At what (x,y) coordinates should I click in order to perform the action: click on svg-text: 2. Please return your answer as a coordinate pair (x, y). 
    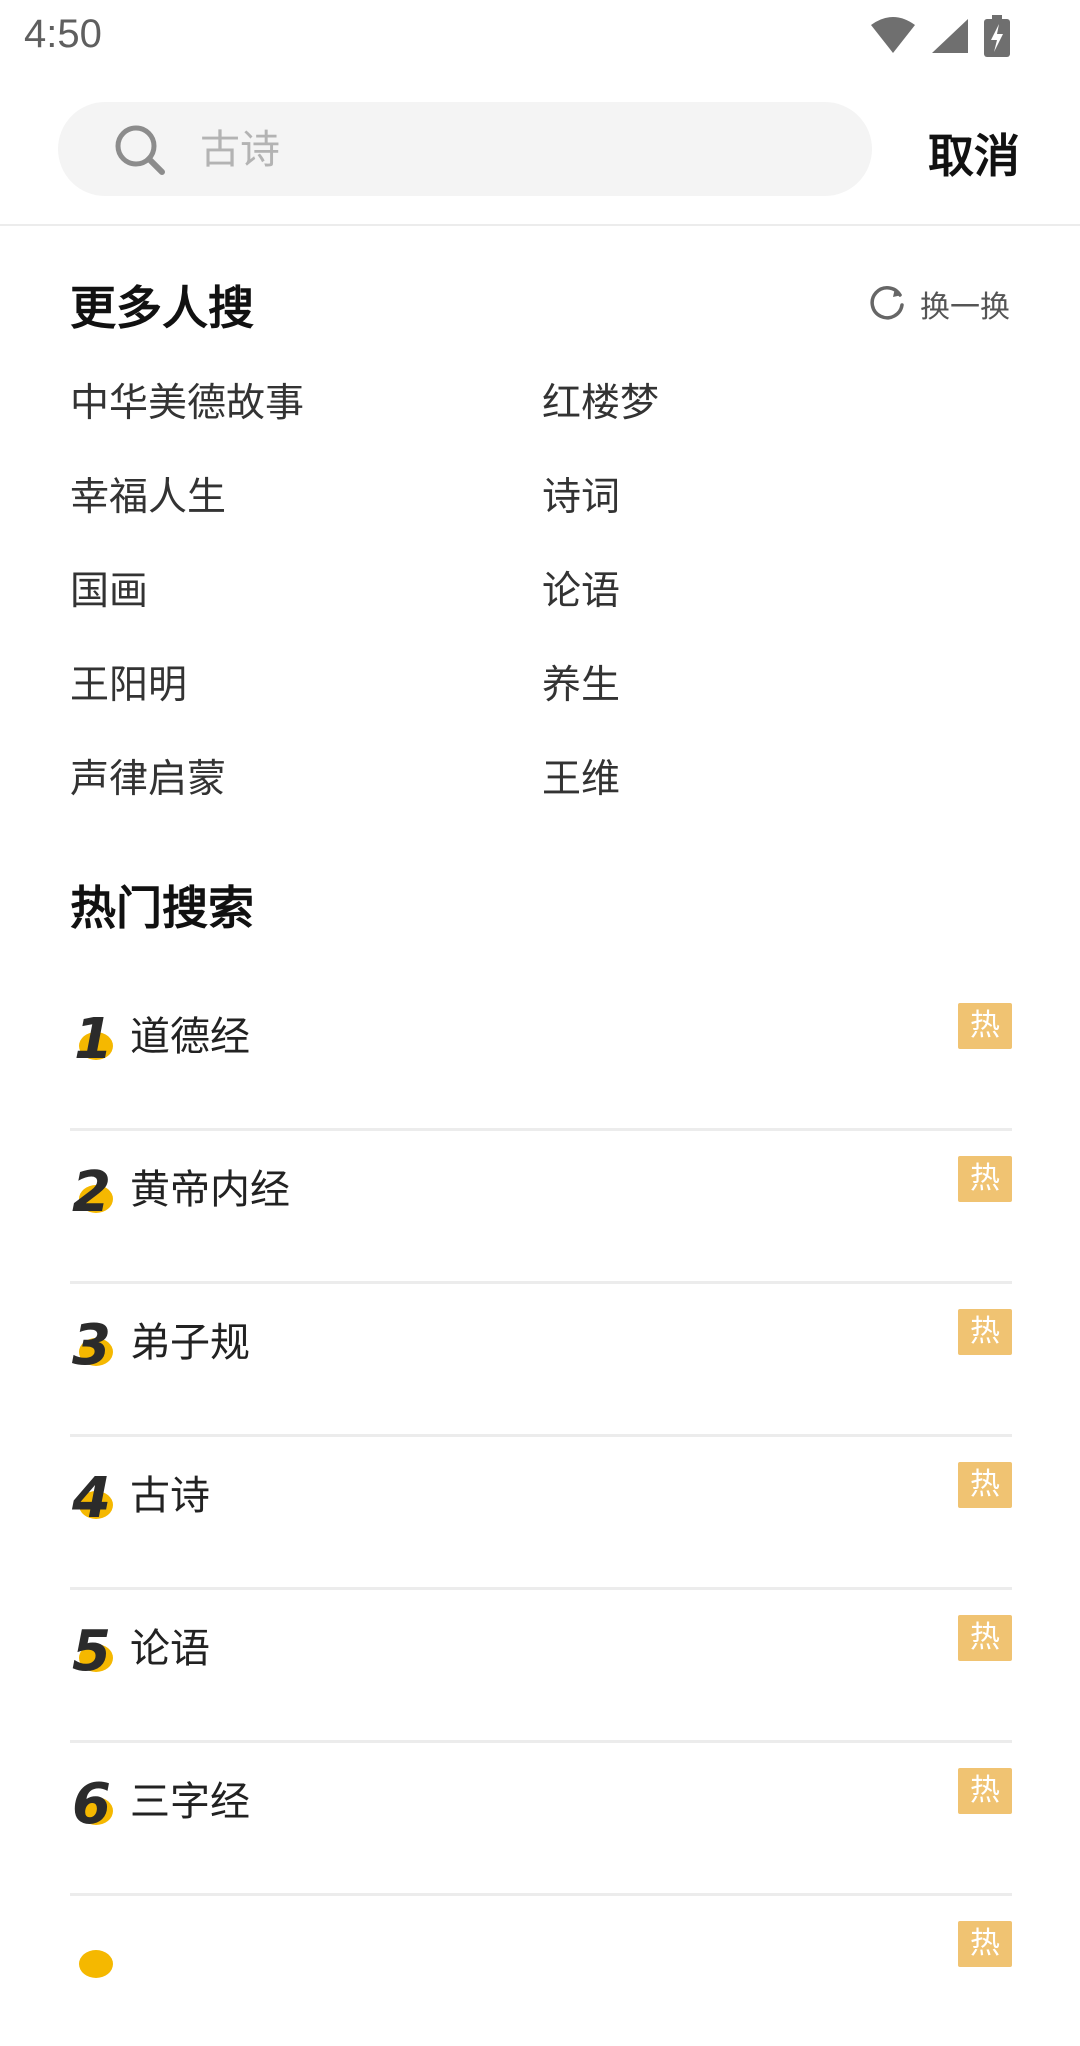
    Looking at the image, I should click on (91, 1189).